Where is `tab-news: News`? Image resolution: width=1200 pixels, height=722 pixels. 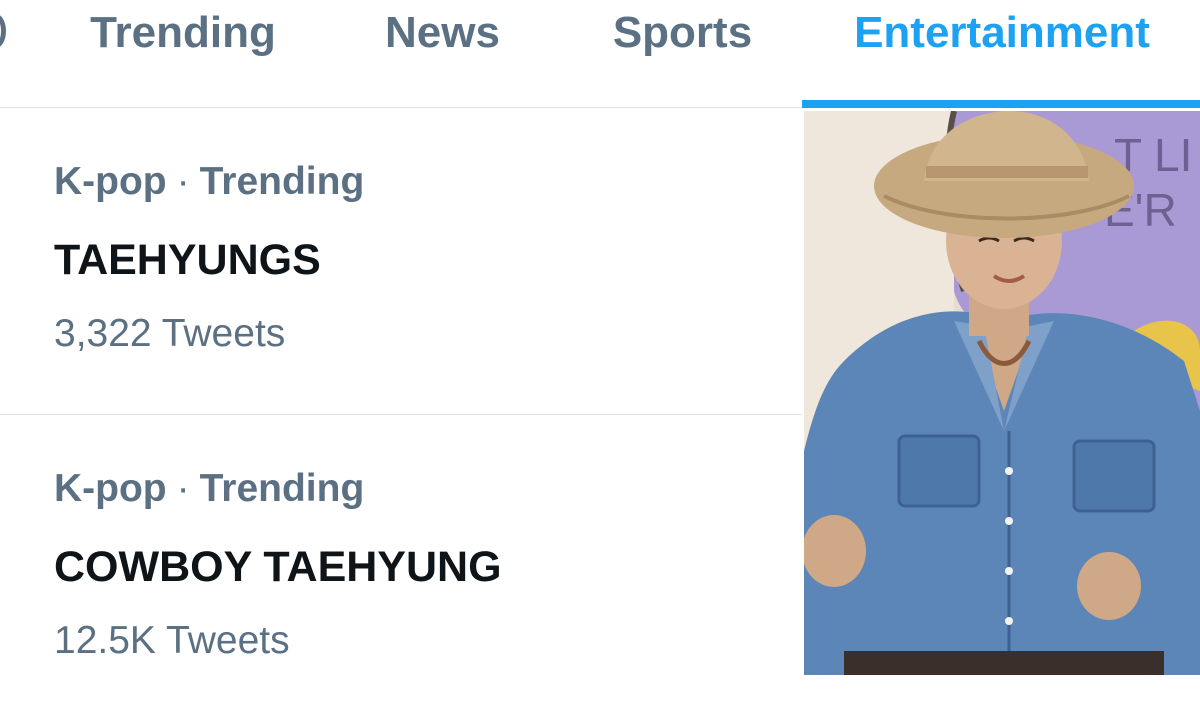
tab-news: News is located at coordinates (442, 54).